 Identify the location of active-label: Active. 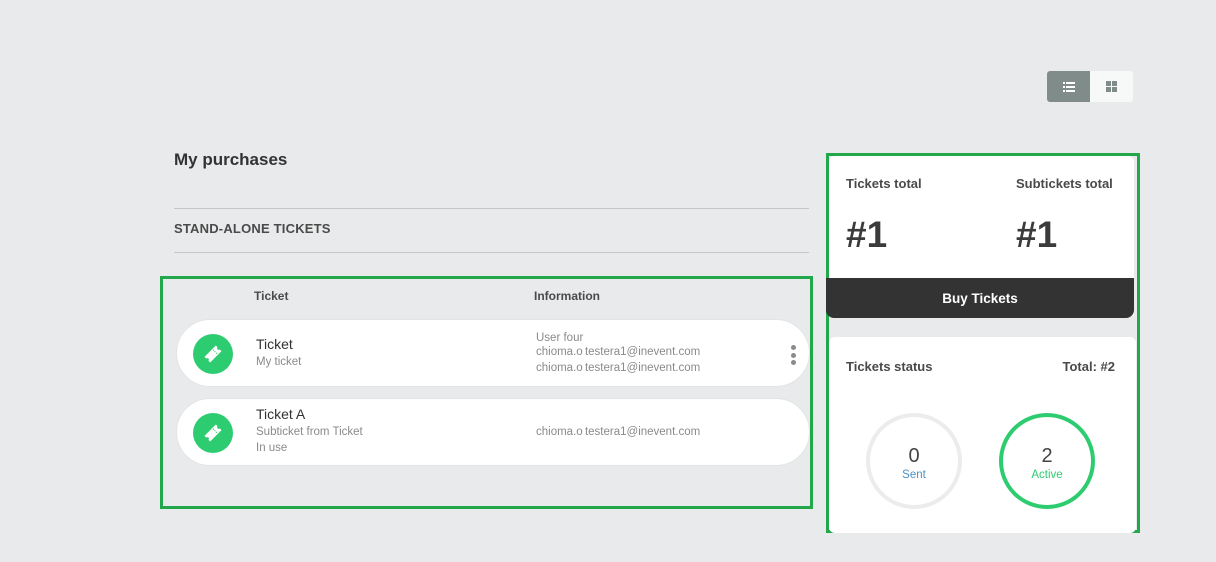
(1047, 475).